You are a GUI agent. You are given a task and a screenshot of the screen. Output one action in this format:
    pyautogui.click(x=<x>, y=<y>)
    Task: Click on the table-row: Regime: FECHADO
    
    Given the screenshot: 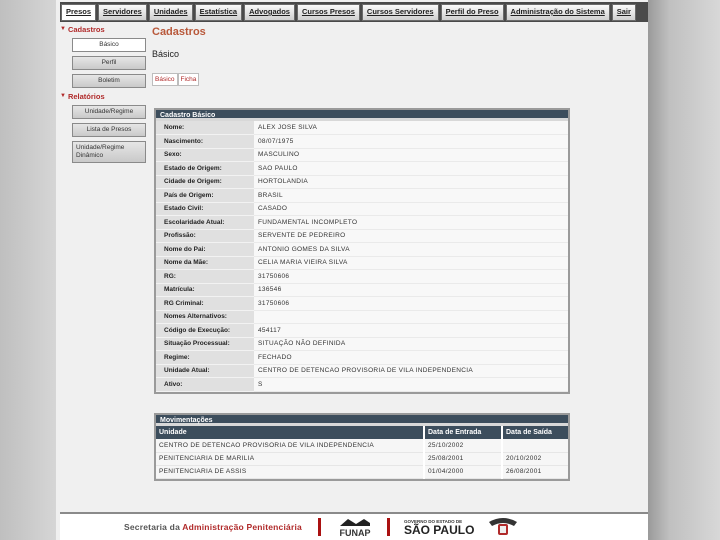 What is the action you would take?
    pyautogui.click(x=362, y=357)
    